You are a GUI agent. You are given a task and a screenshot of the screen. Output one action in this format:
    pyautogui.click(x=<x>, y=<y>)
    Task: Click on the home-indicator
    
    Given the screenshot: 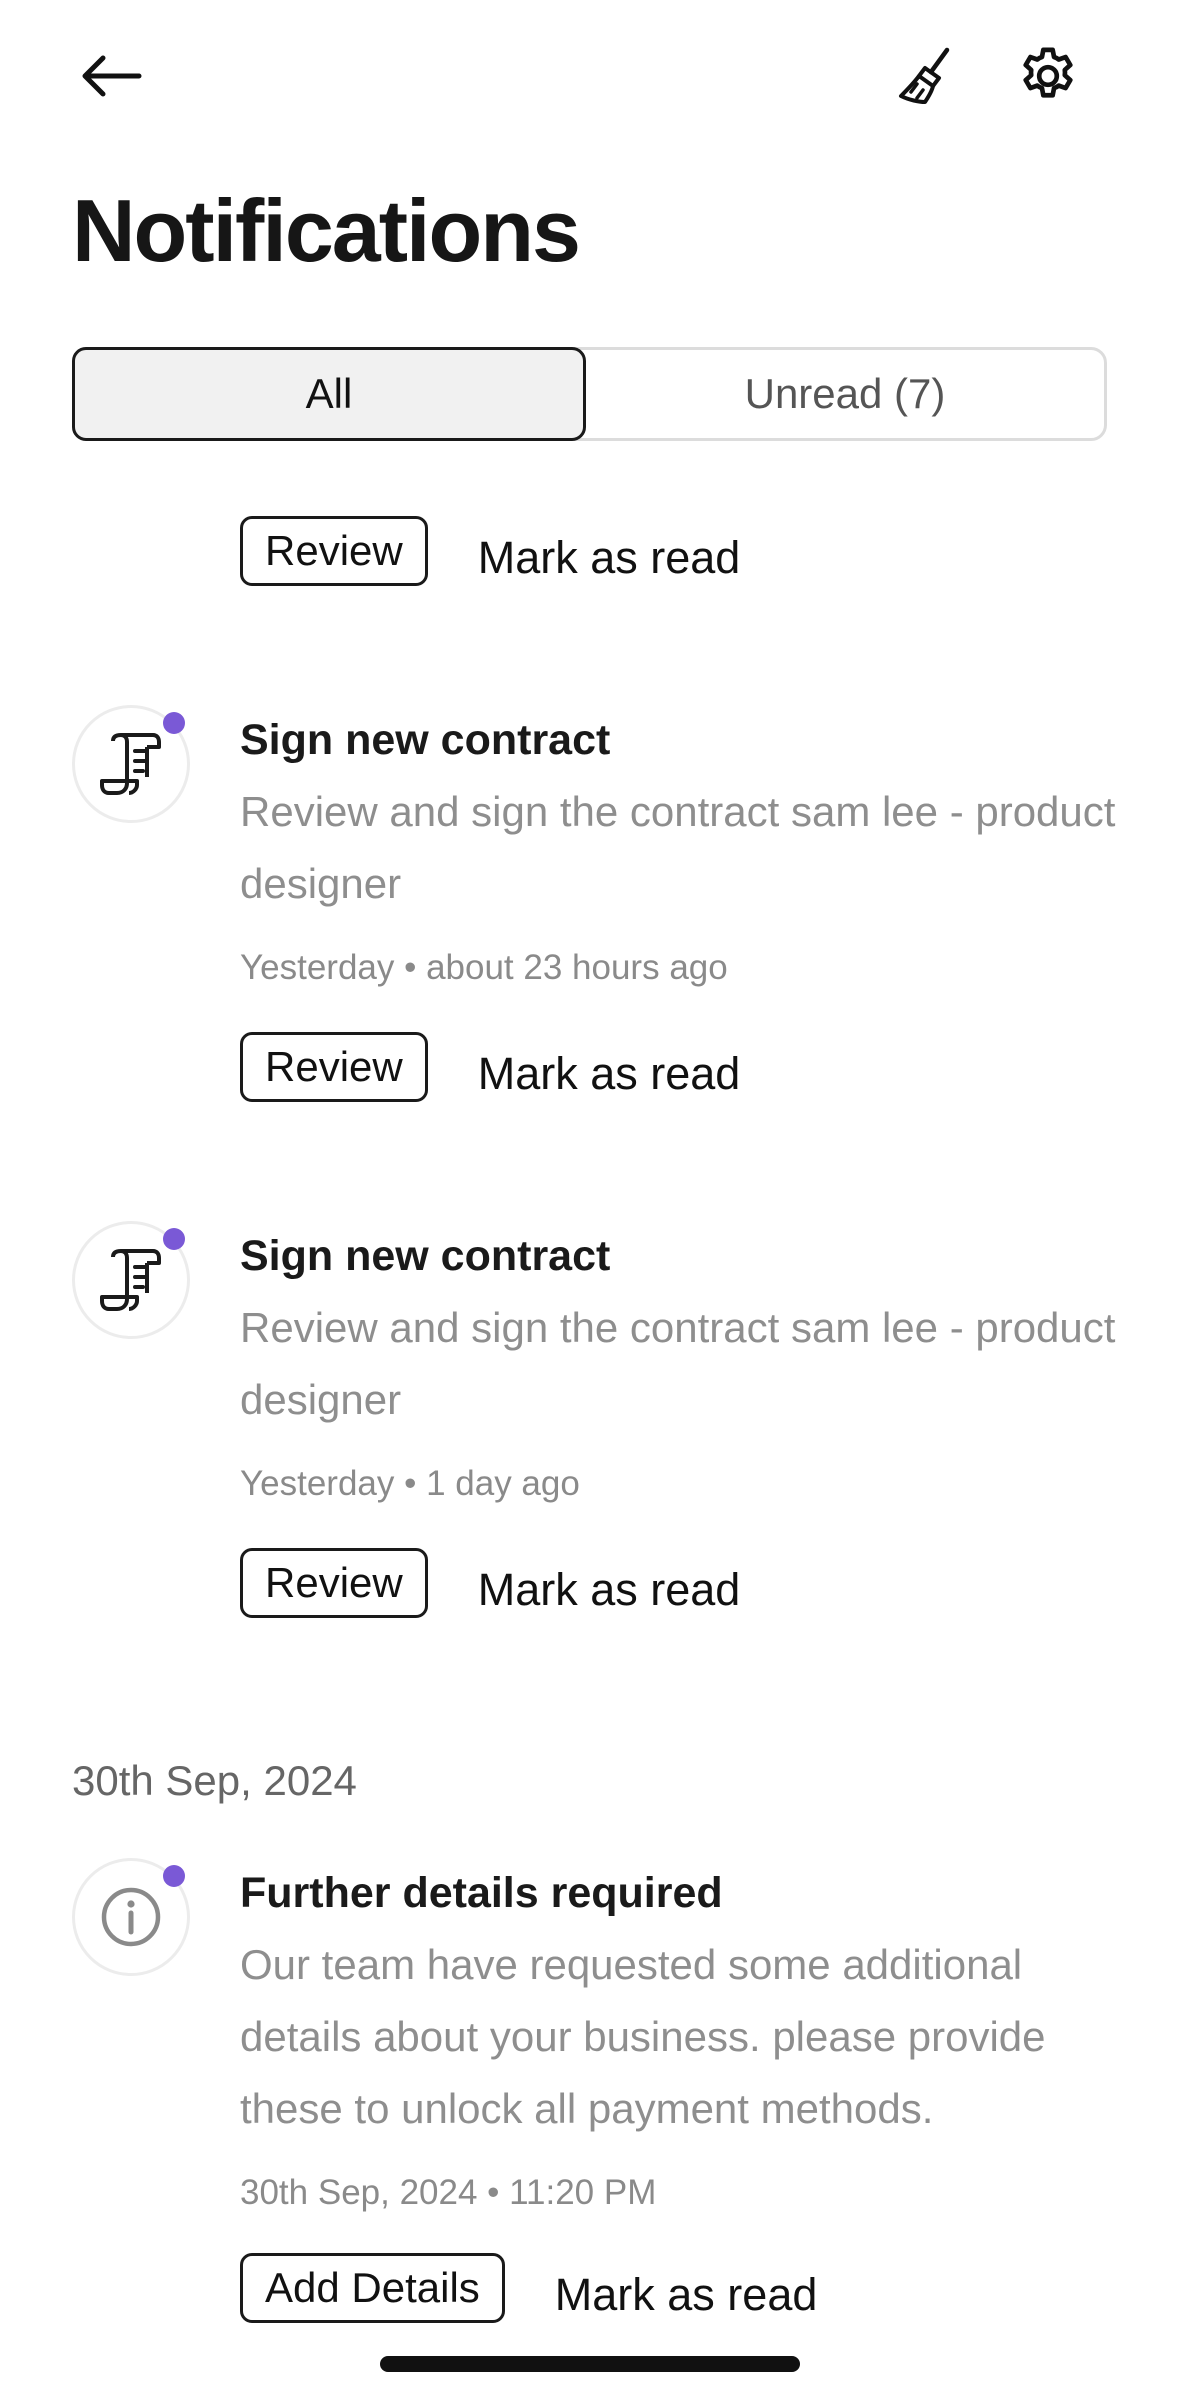 What is the action you would take?
    pyautogui.click(x=590, y=2364)
    